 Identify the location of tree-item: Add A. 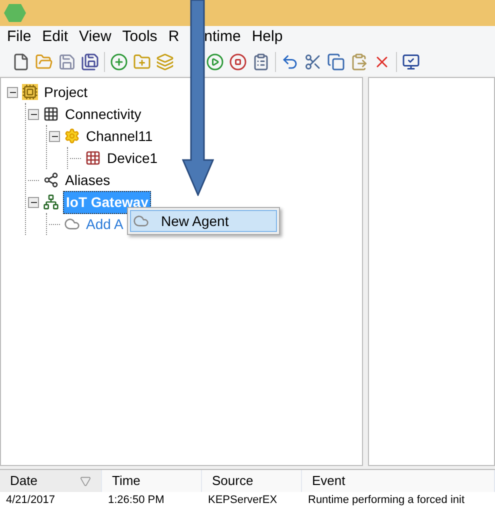
(105, 224).